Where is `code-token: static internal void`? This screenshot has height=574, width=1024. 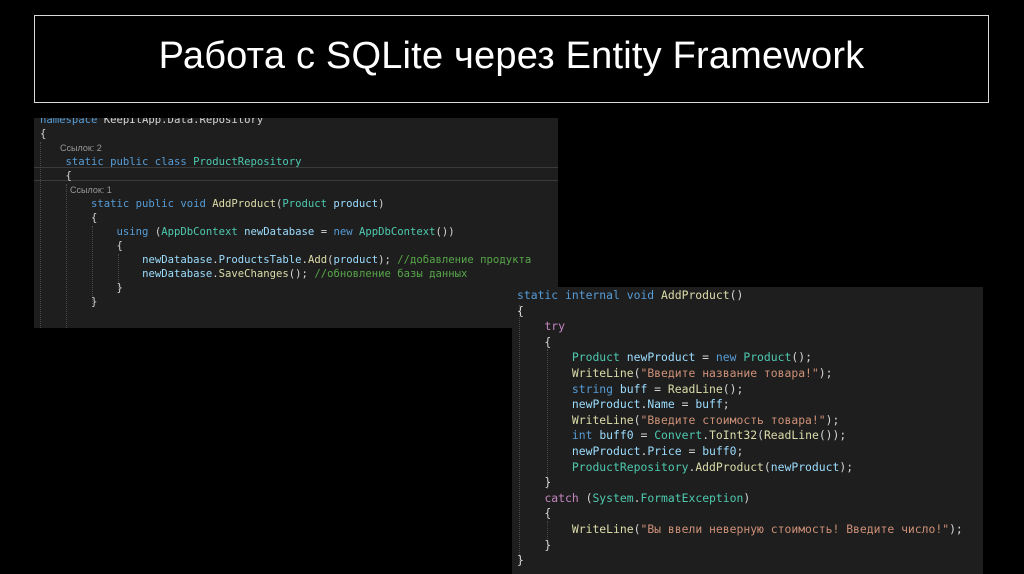 code-token: static internal void is located at coordinates (589, 295).